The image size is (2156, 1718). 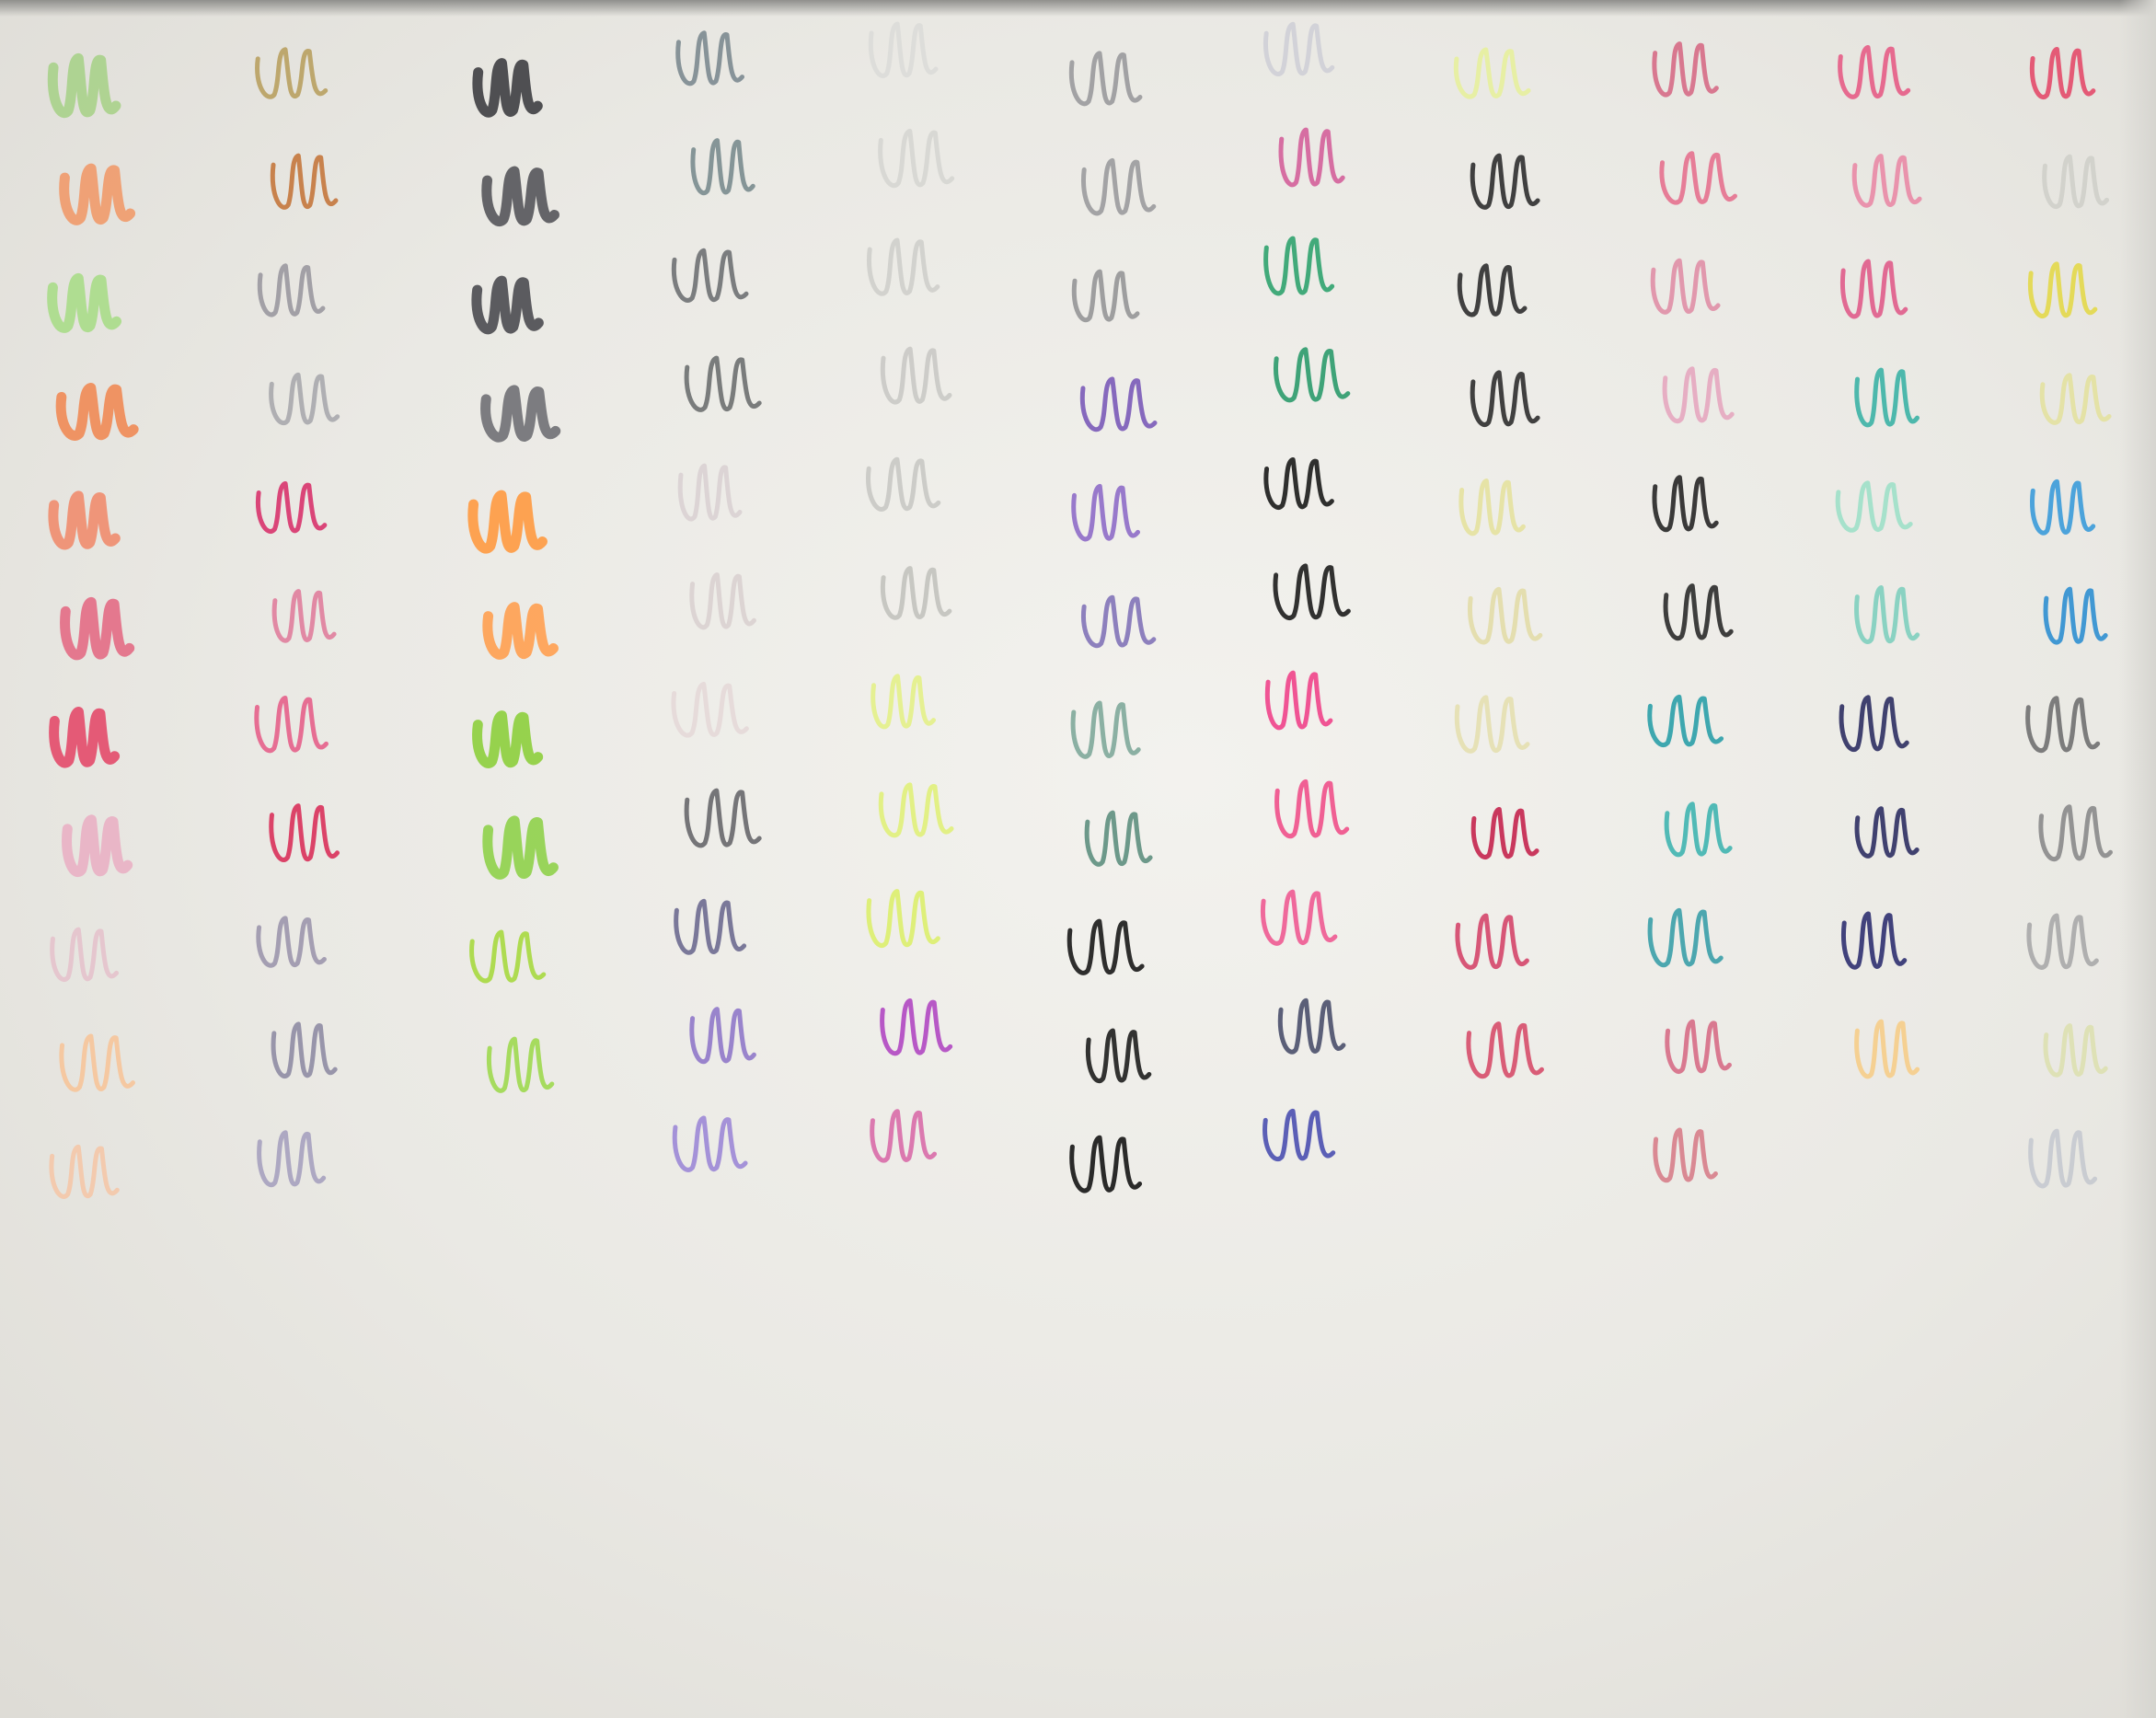 I want to click on right-shadow, so click(x=2137, y=859).